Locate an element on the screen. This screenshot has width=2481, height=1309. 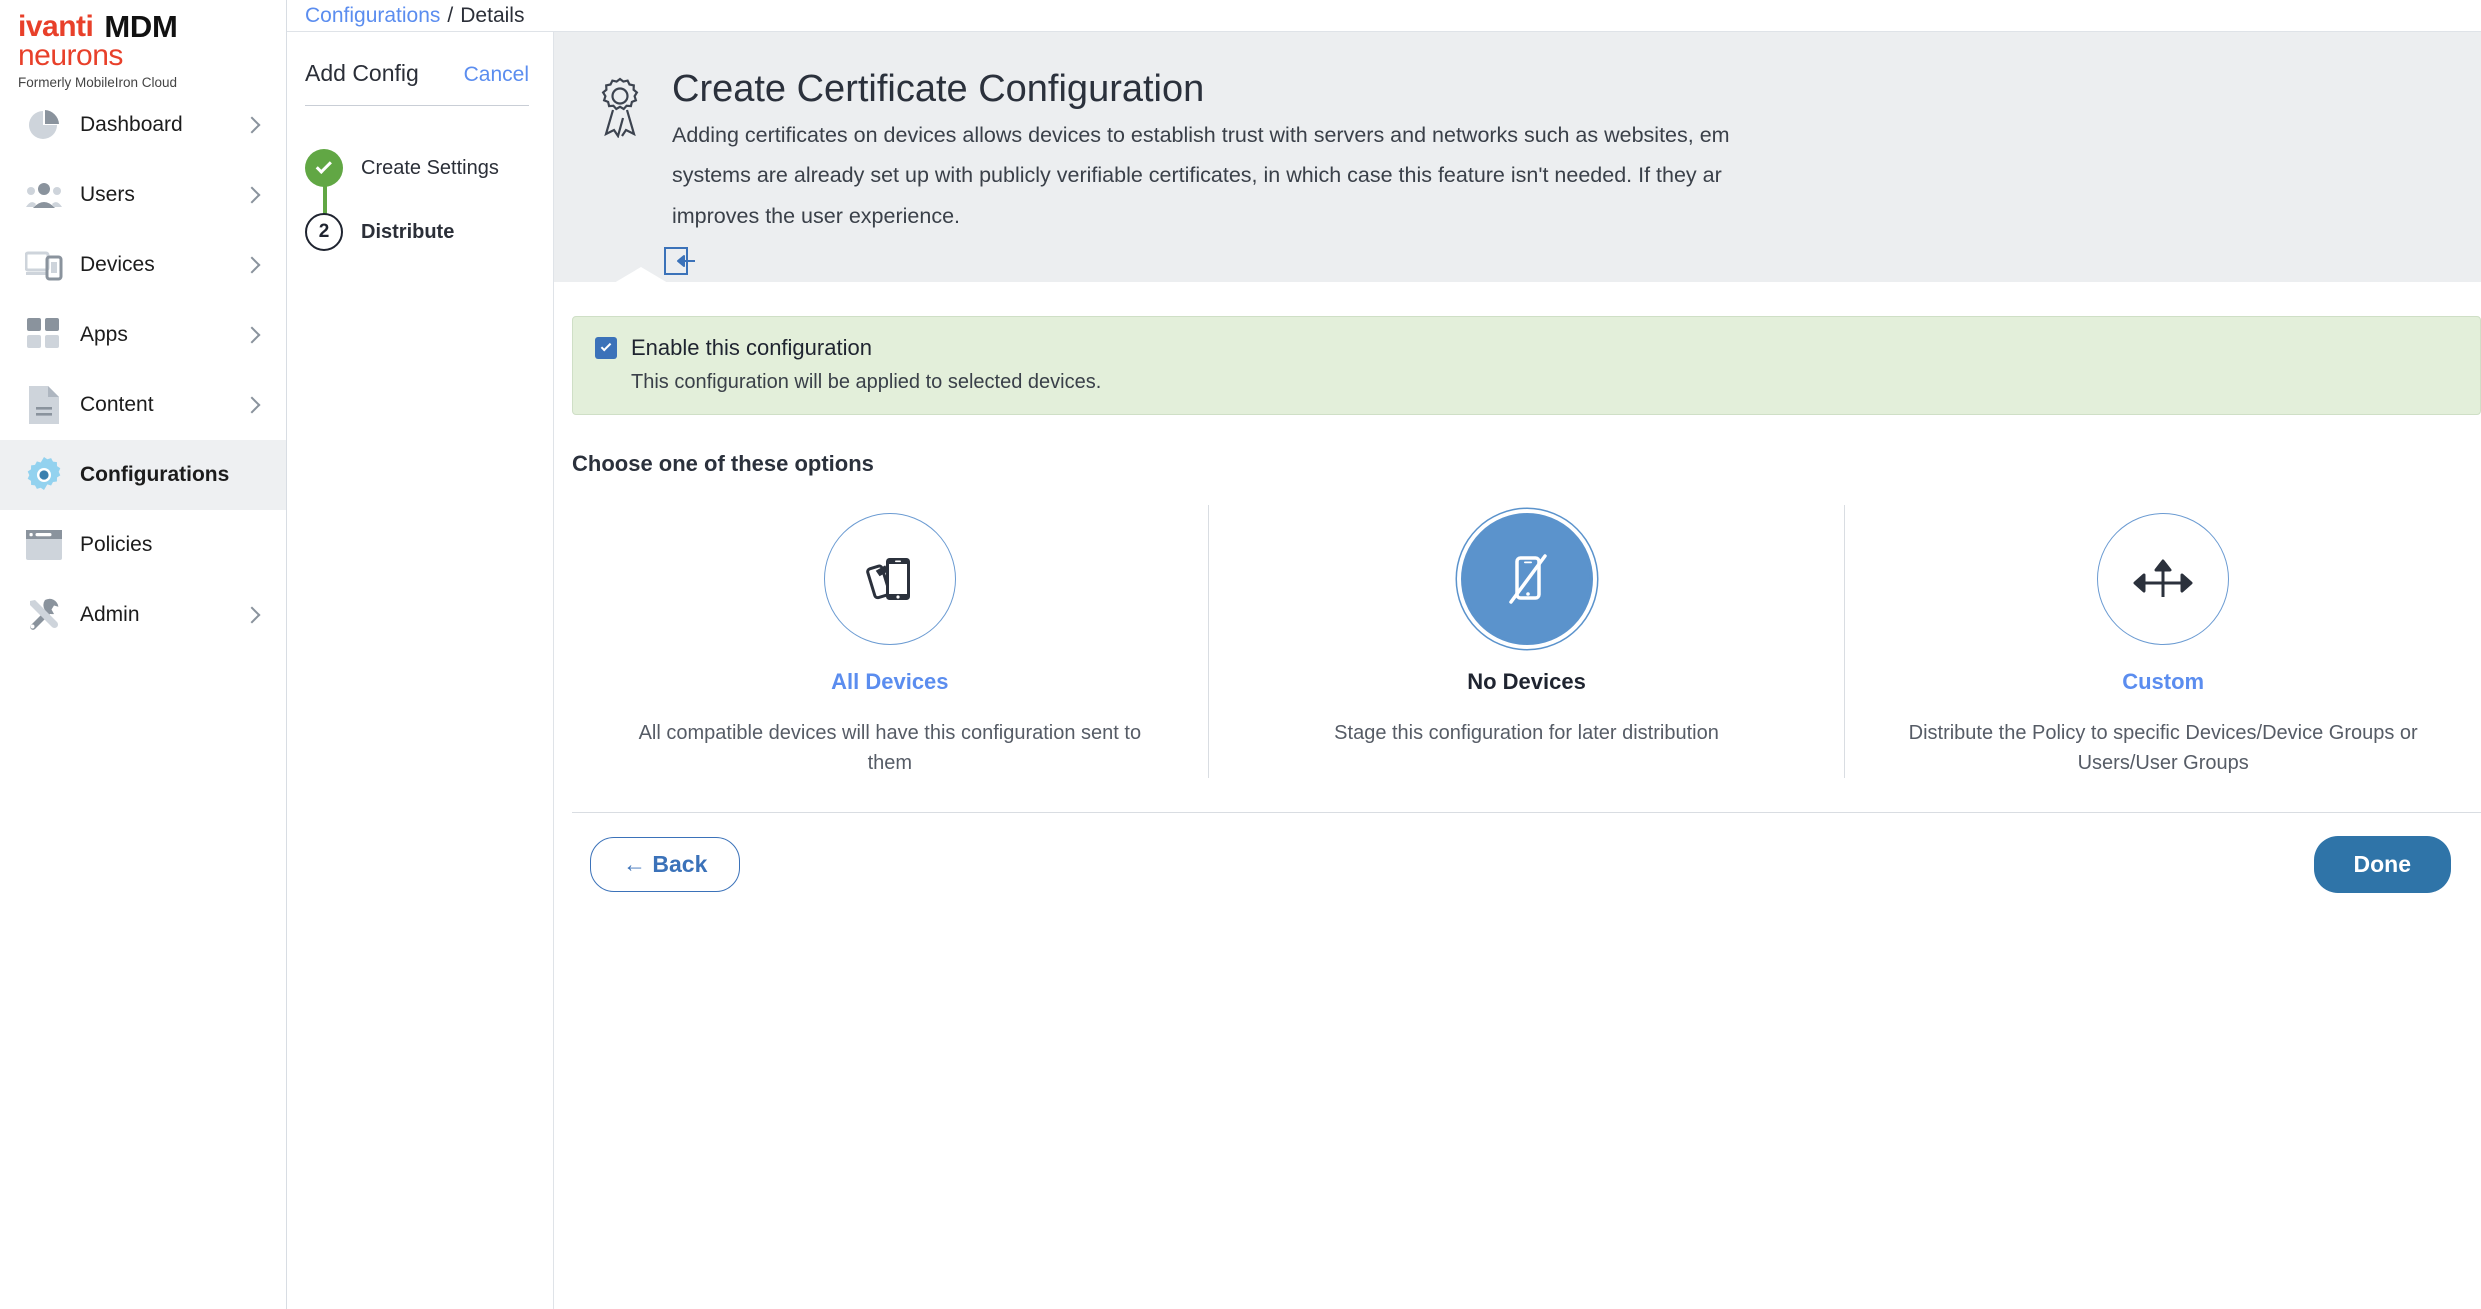
sidebar-item-label: Content is located at coordinates (117, 404).